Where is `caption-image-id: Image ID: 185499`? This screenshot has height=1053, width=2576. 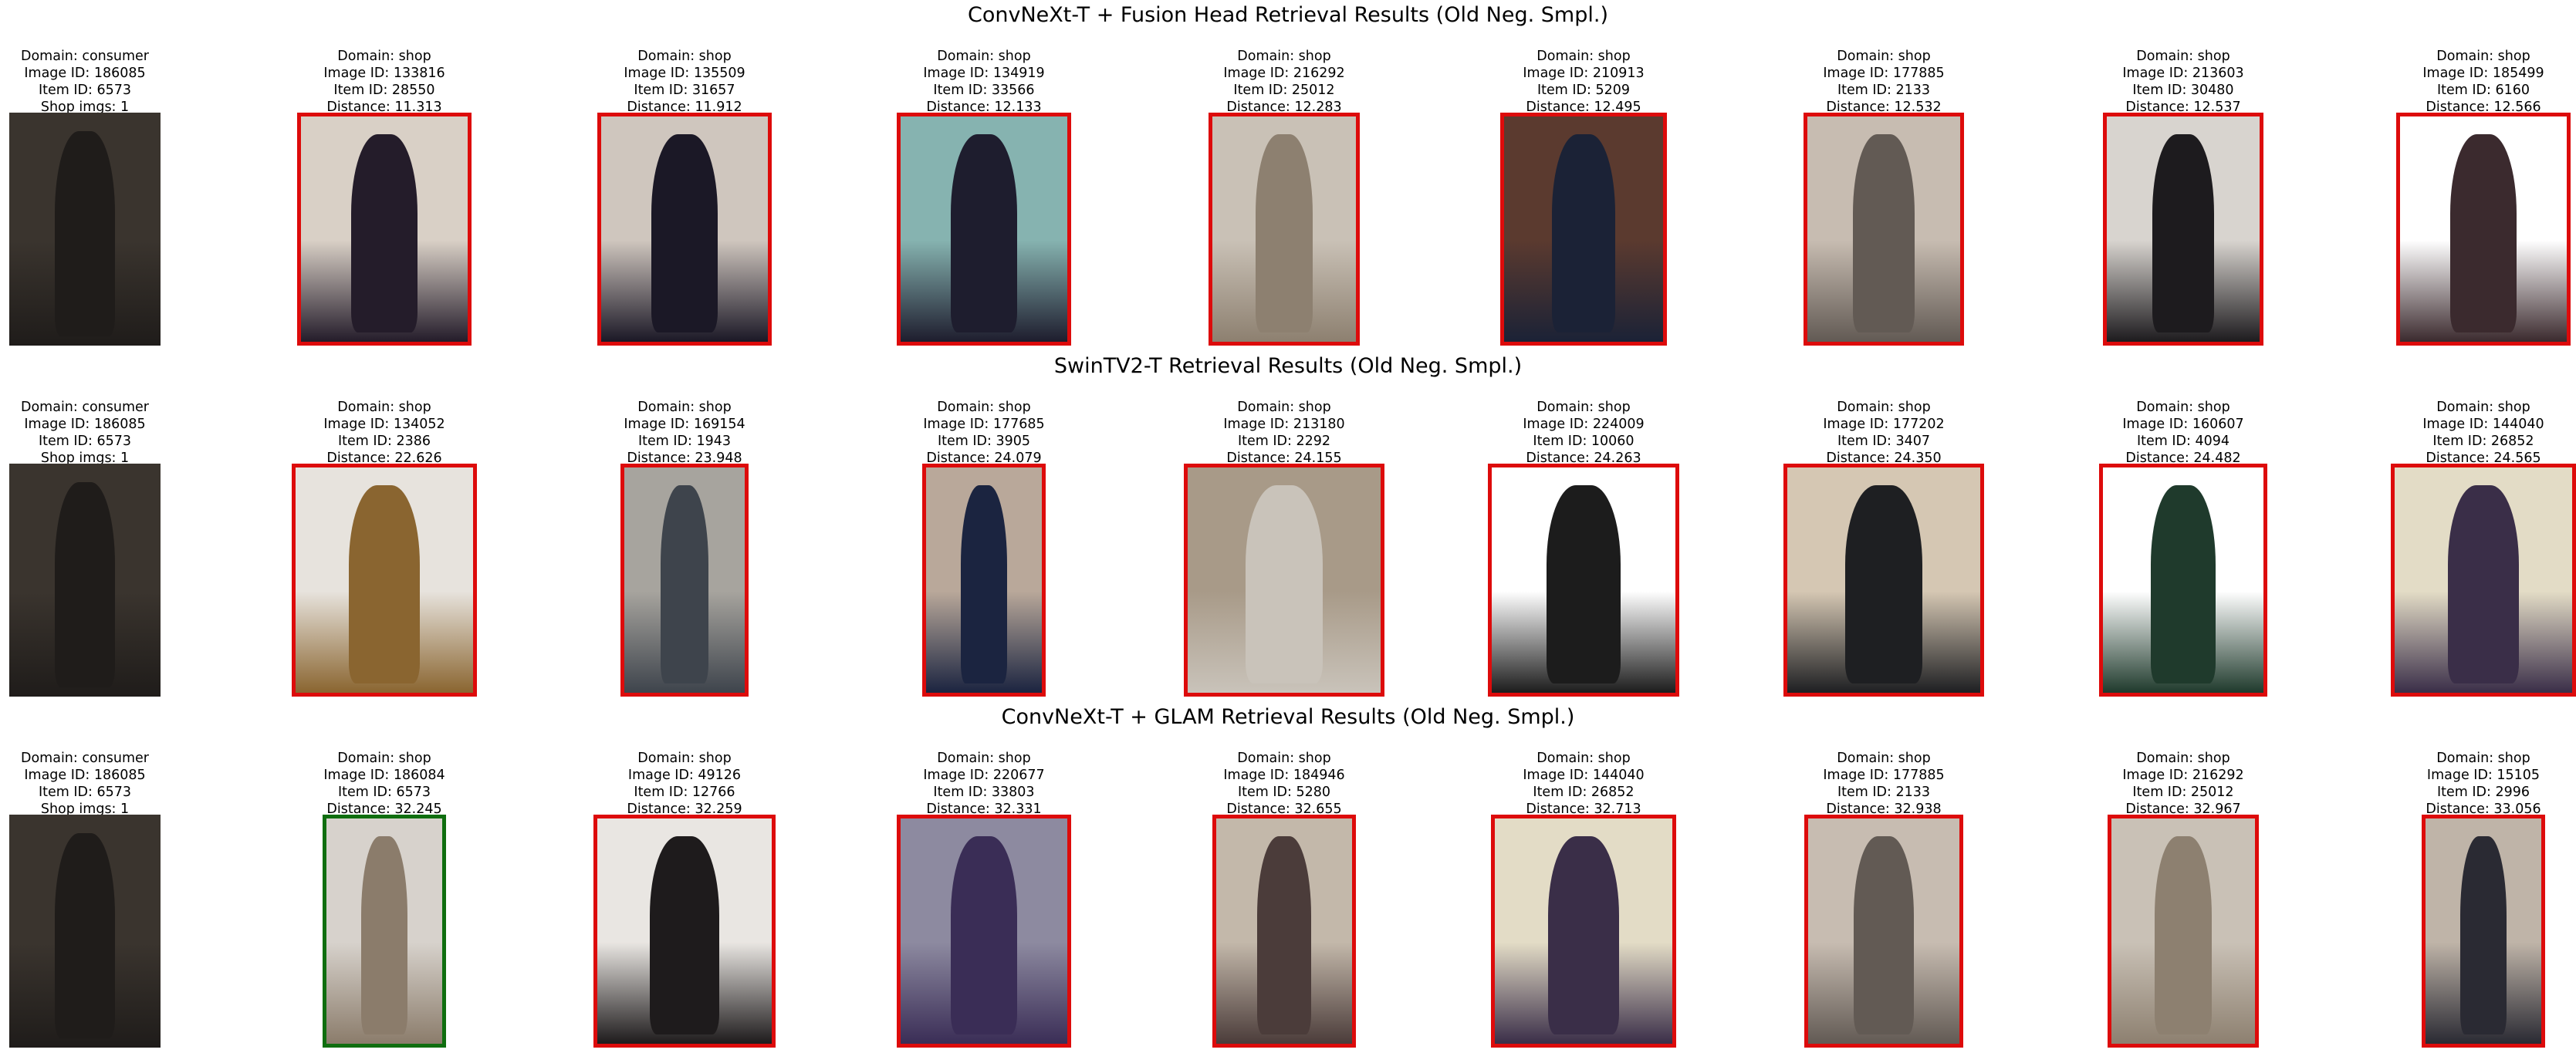 caption-image-id: Image ID: 185499 is located at coordinates (2483, 73).